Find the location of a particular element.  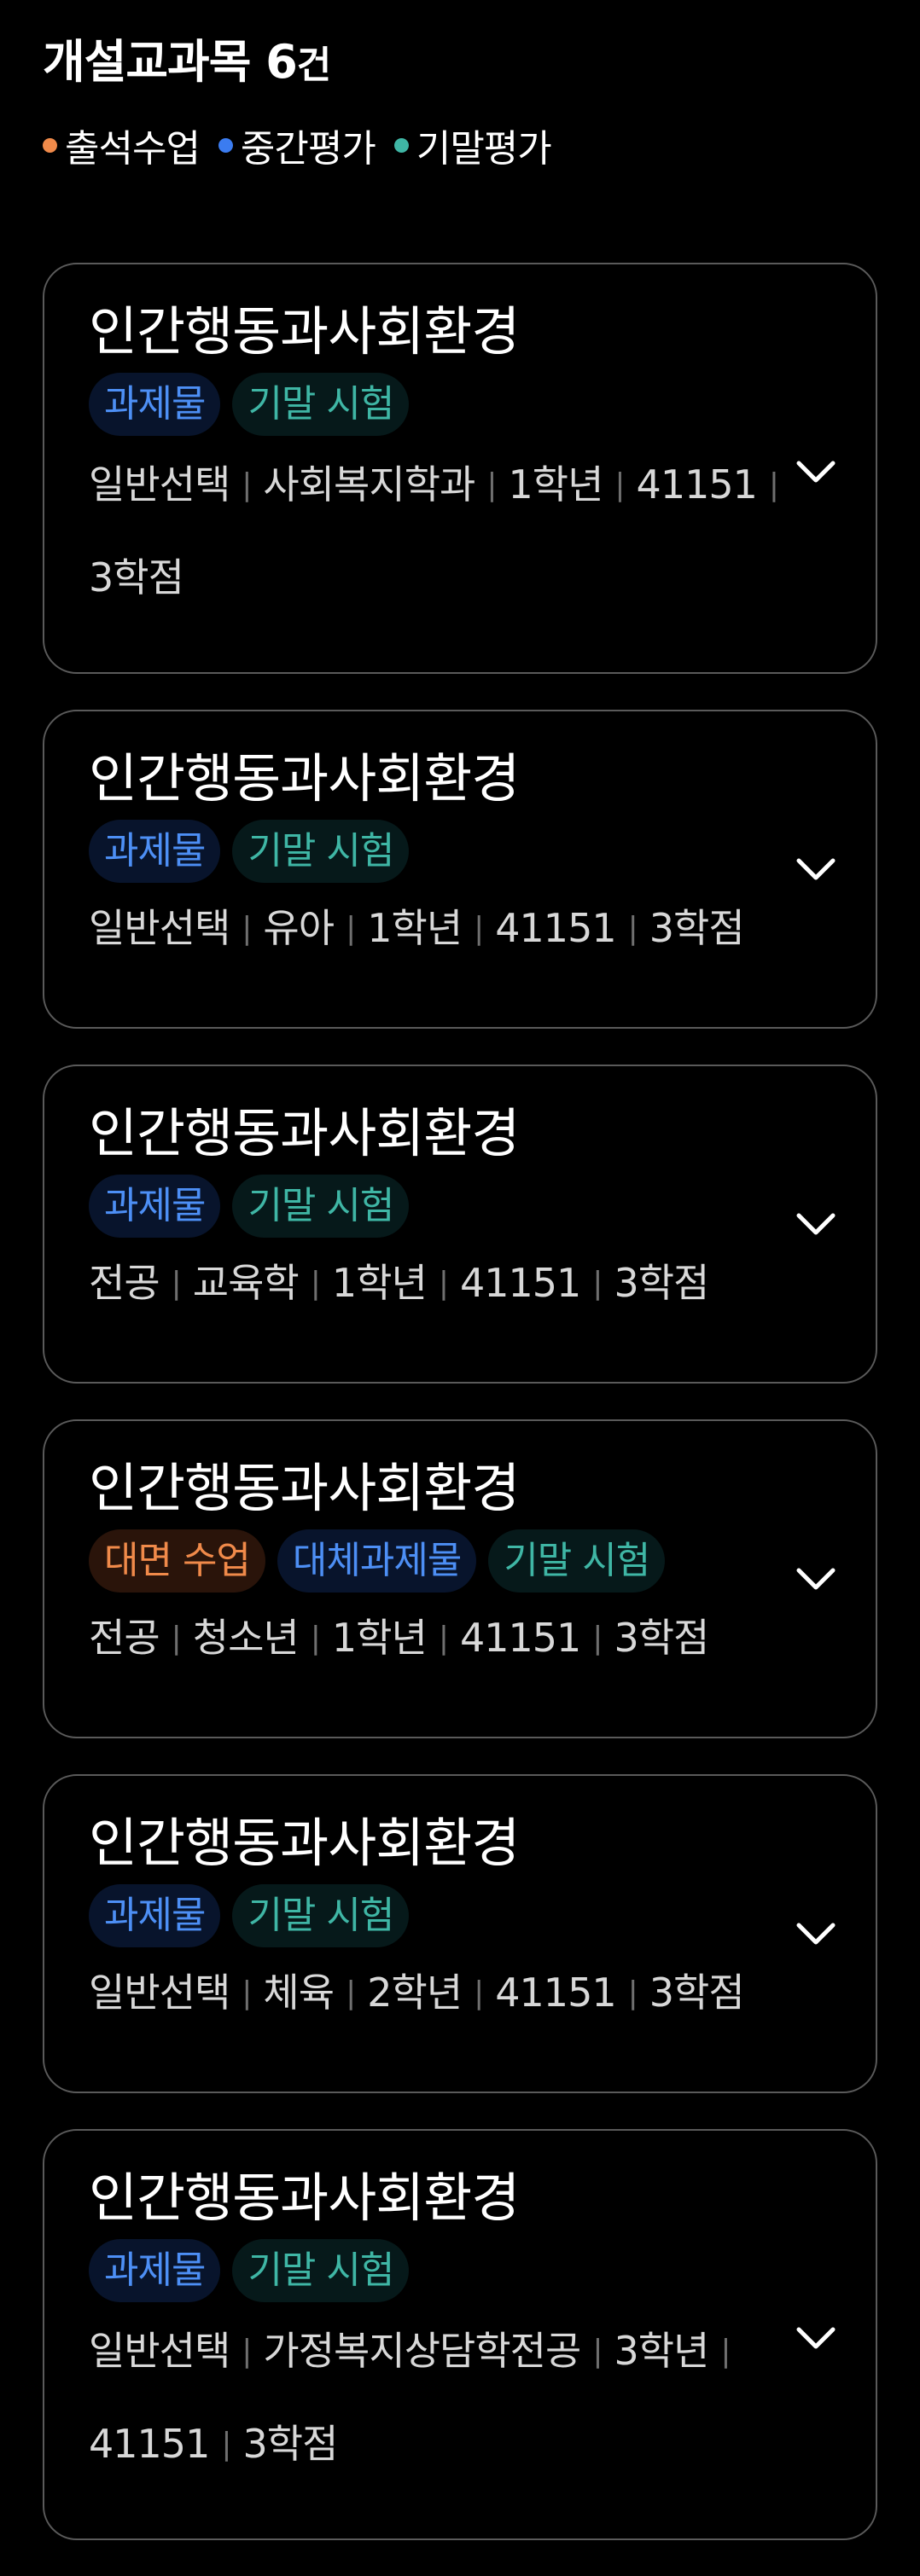

legend-item-final: 기말평가 is located at coordinates (472, 145).